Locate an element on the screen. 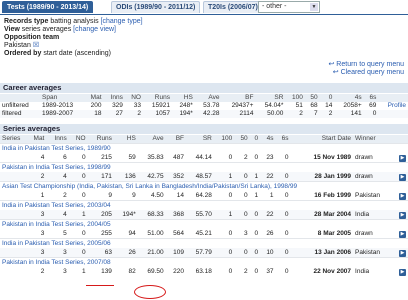  cell: 141 is located at coordinates (356, 113).